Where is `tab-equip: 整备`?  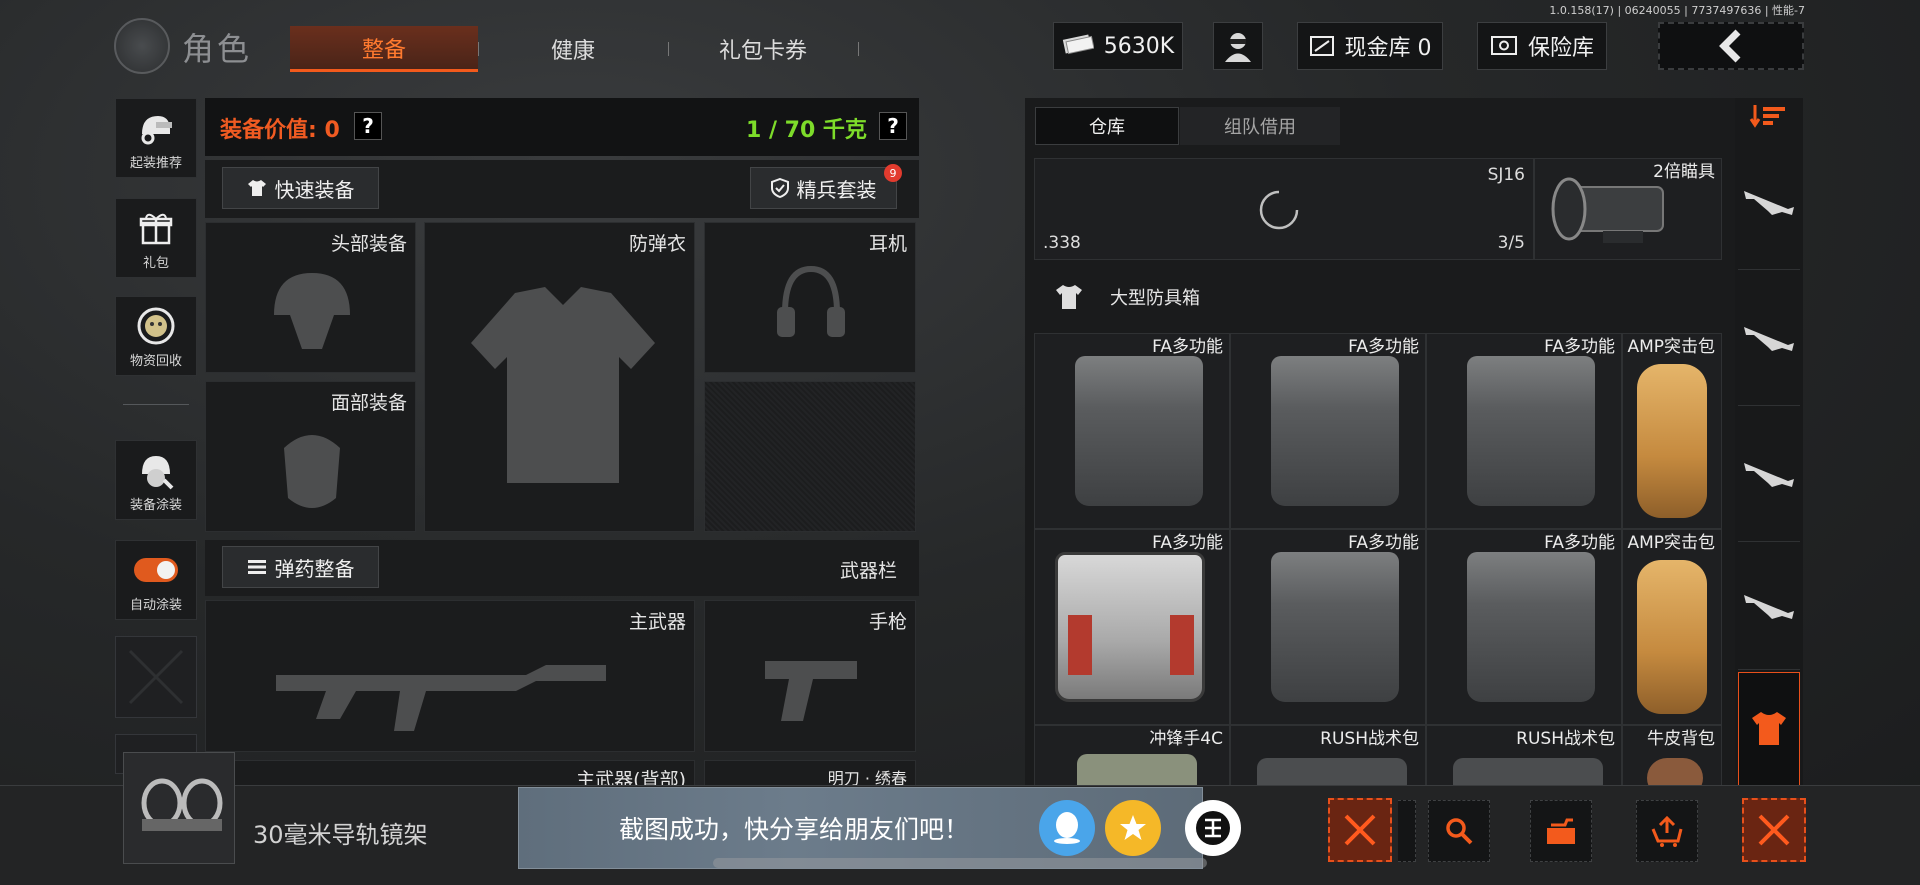
tab-equip: 整备 is located at coordinates (384, 49).